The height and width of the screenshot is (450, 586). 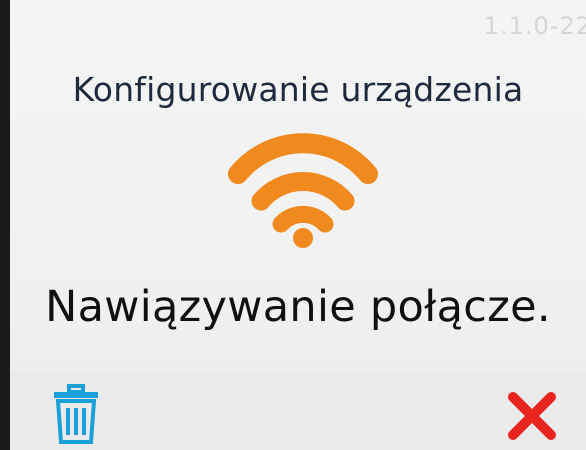 What do you see at coordinates (76, 415) in the screenshot?
I see `trash-icon` at bounding box center [76, 415].